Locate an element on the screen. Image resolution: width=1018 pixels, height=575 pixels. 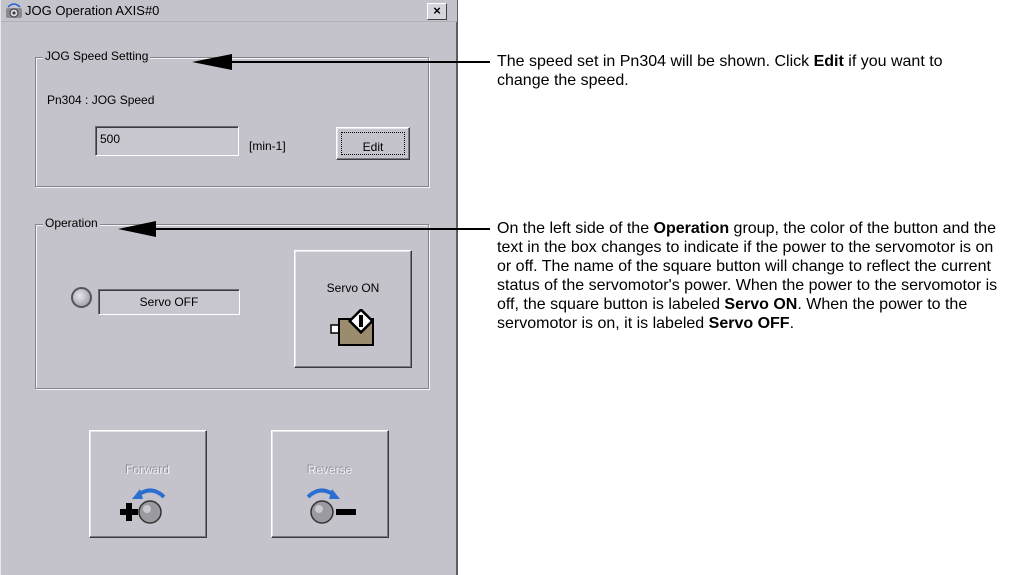
operation-annotation-text: On the left side of the is located at coordinates (575, 228).